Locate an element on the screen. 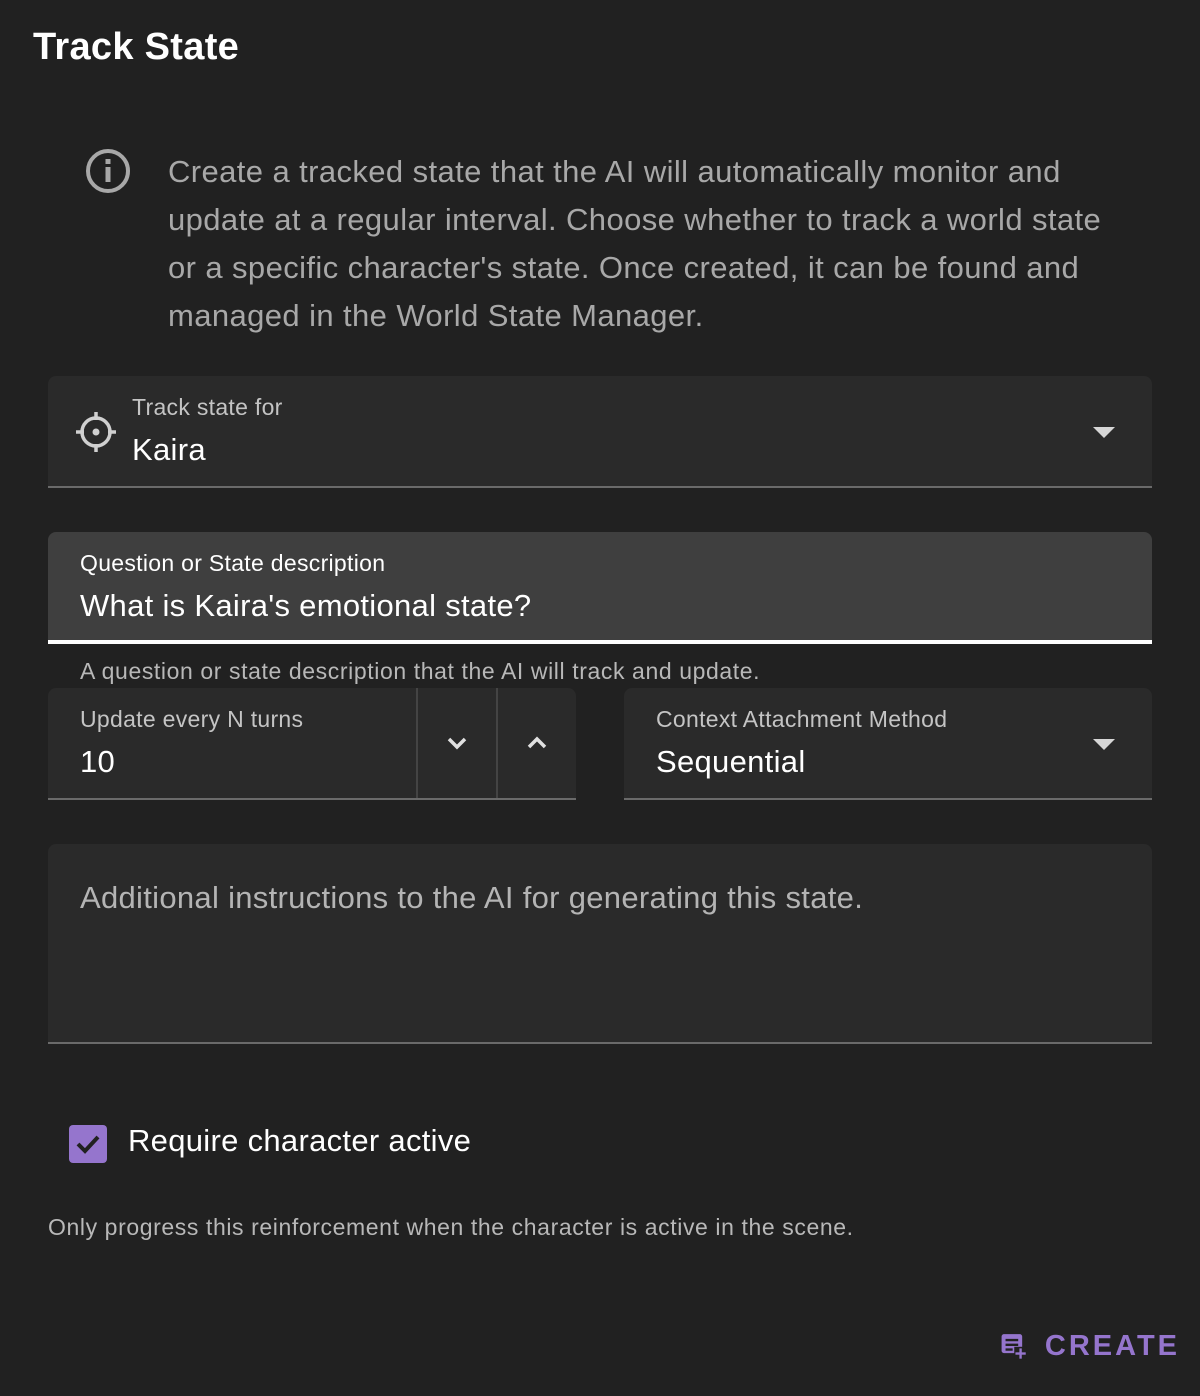 The image size is (1200, 1396). increment-button is located at coordinates (536, 743).